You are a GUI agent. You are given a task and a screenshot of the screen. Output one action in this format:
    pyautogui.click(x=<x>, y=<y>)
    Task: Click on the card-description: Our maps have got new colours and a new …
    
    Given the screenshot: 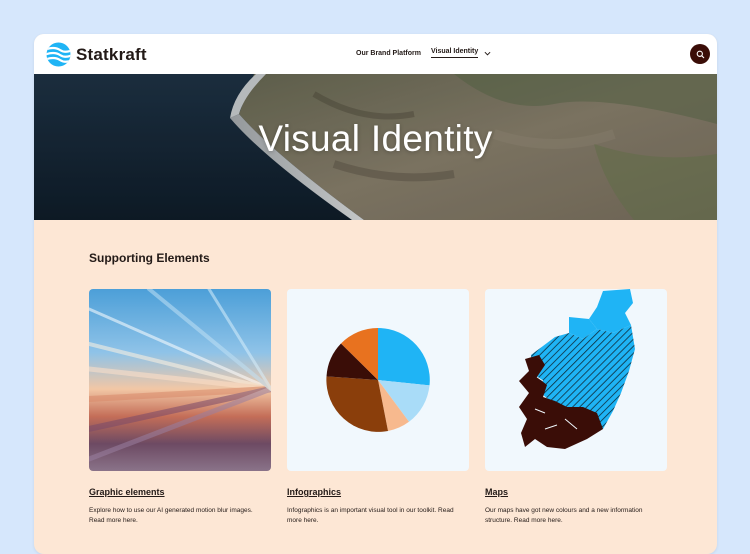 What is the action you would take?
    pyautogui.click(x=564, y=515)
    